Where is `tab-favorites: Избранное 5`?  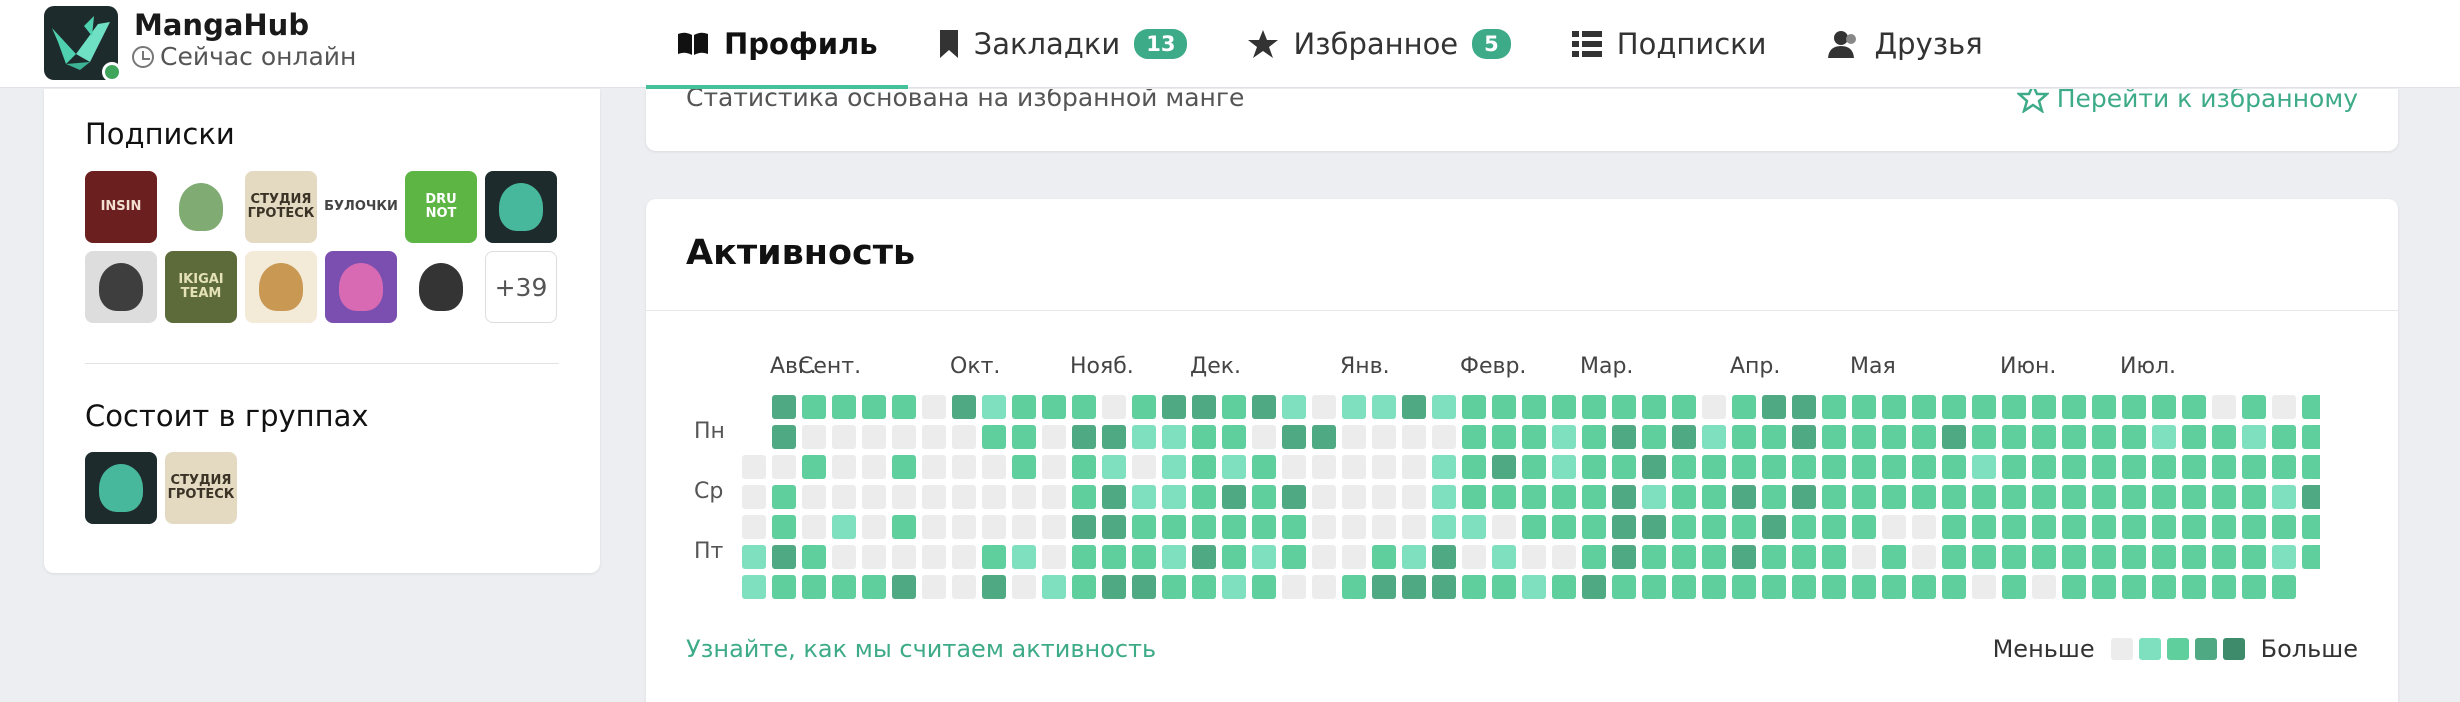
tab-favorites: Избранное 5 is located at coordinates (1378, 44).